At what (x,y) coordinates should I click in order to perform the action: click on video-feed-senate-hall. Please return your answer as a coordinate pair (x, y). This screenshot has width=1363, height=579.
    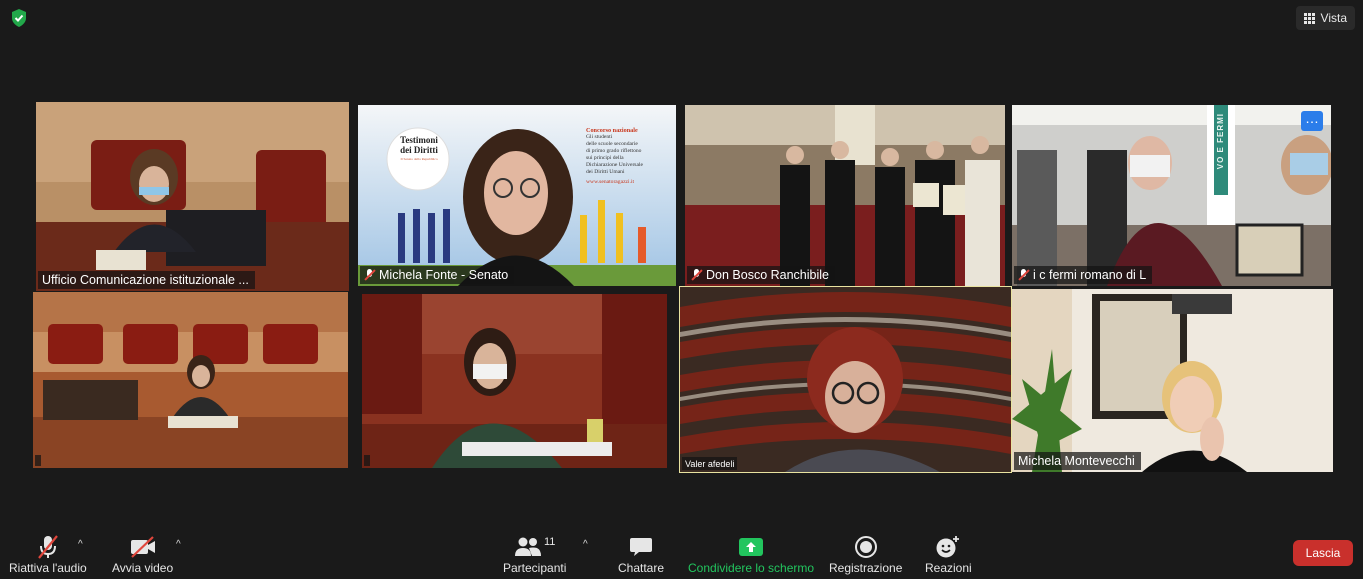
    Looking at the image, I should click on (845, 379).